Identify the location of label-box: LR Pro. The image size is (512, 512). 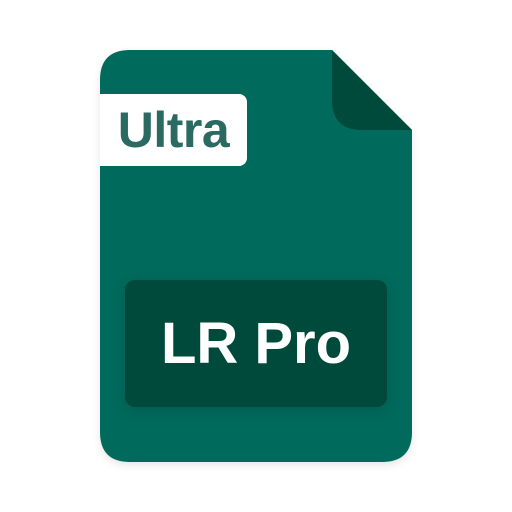
(256, 343).